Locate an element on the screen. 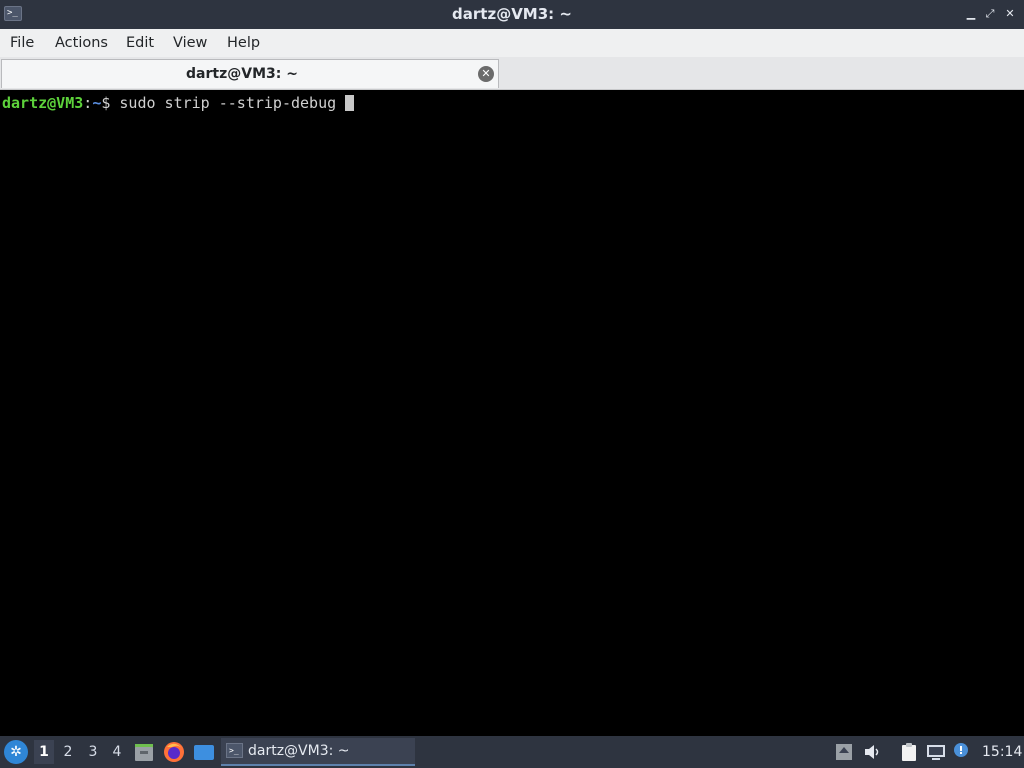 This screenshot has width=1024, height=768. tab-terminal: dartz@VM3: ~ ✕ is located at coordinates (250, 73).